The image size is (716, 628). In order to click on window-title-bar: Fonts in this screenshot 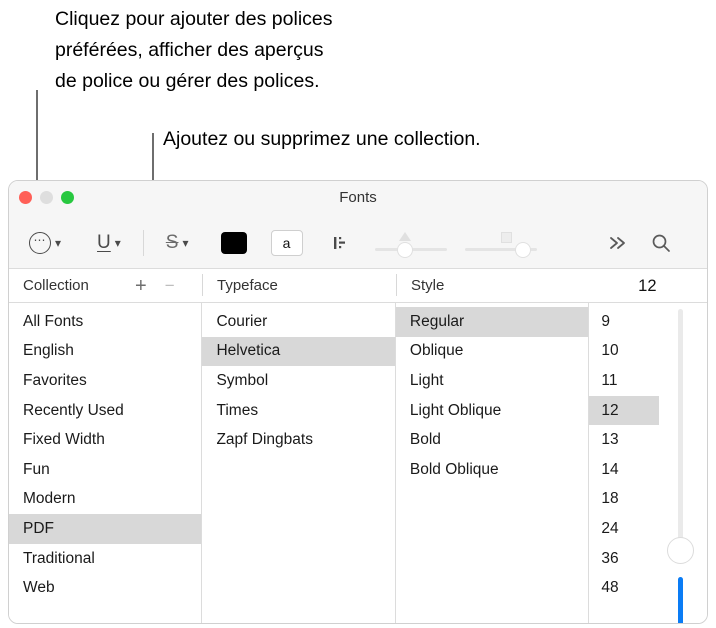, I will do `click(358, 199)`.